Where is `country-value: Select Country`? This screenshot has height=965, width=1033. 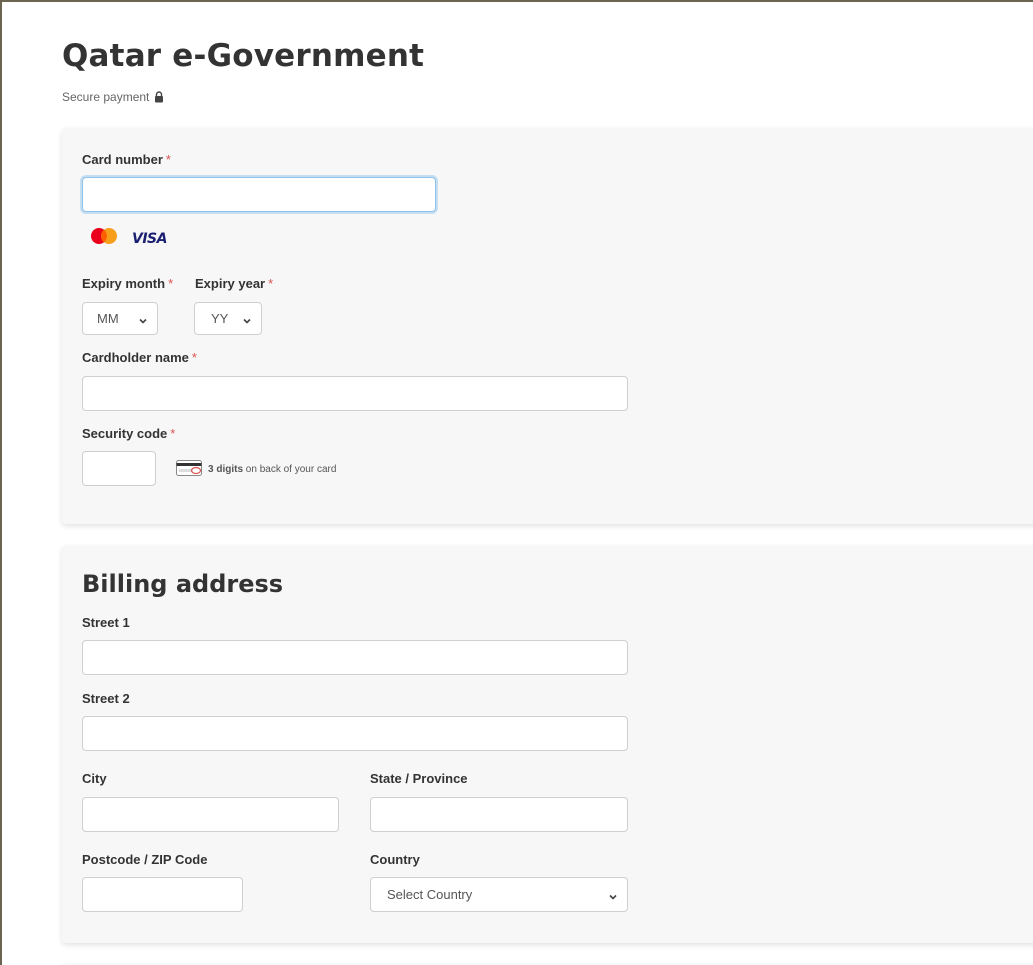
country-value: Select Country is located at coordinates (430, 894).